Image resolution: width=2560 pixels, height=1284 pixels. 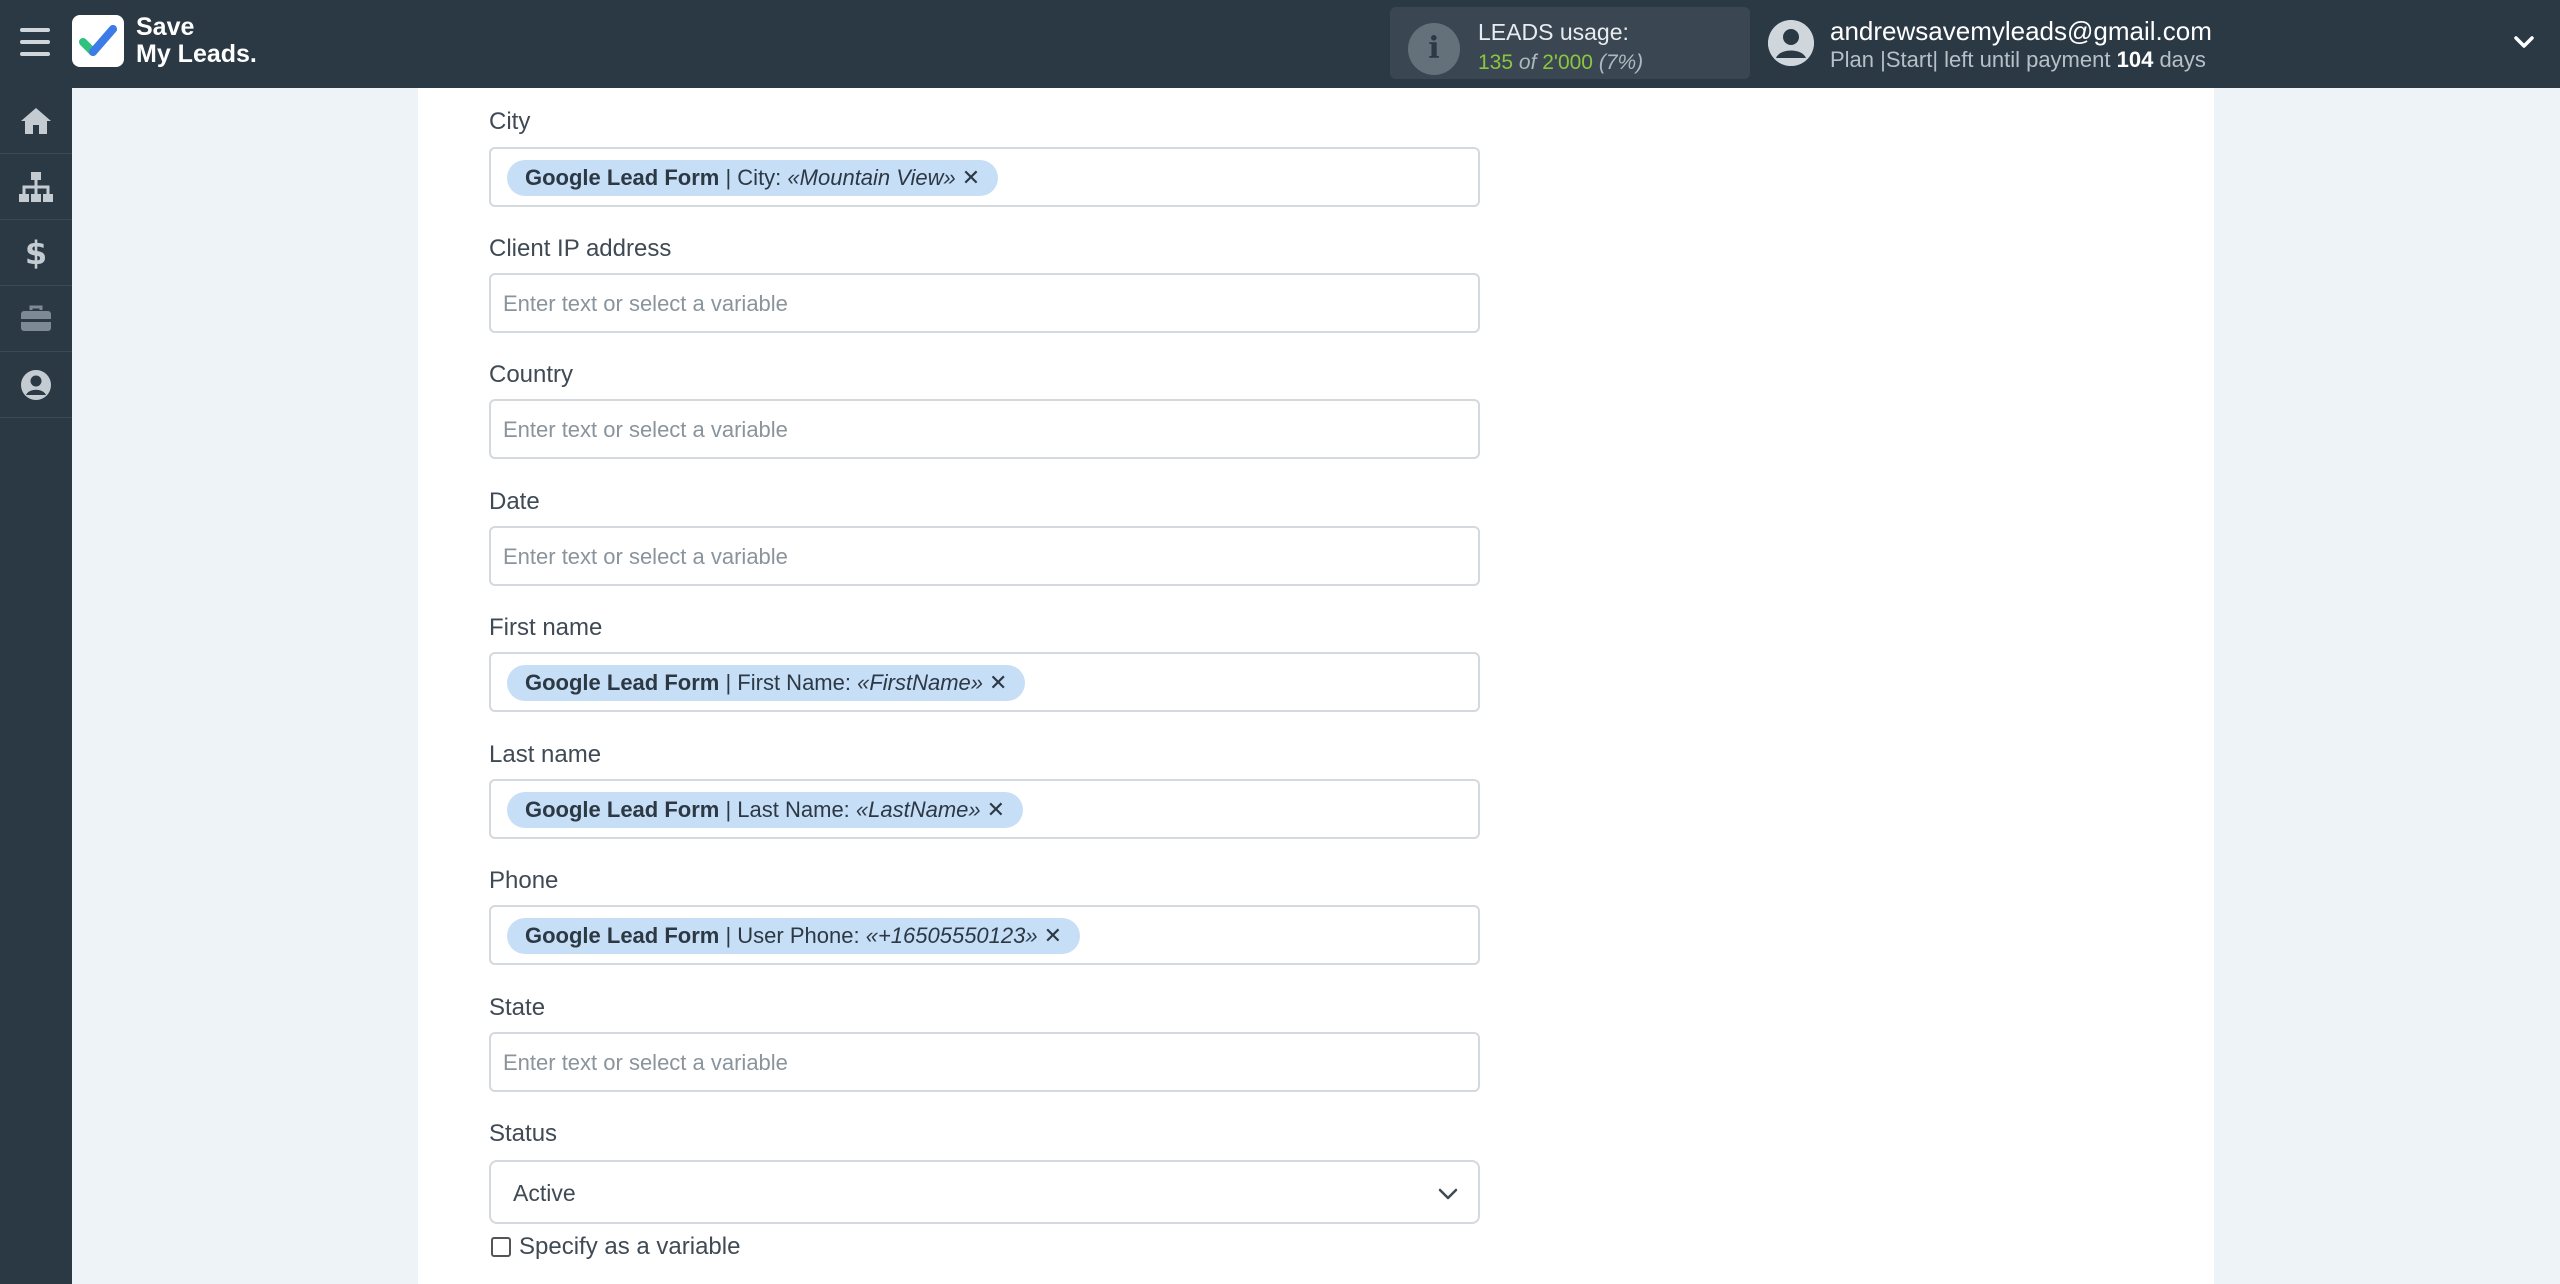 What do you see at coordinates (196, 54) in the screenshot?
I see `logo-line2: My Leads.` at bounding box center [196, 54].